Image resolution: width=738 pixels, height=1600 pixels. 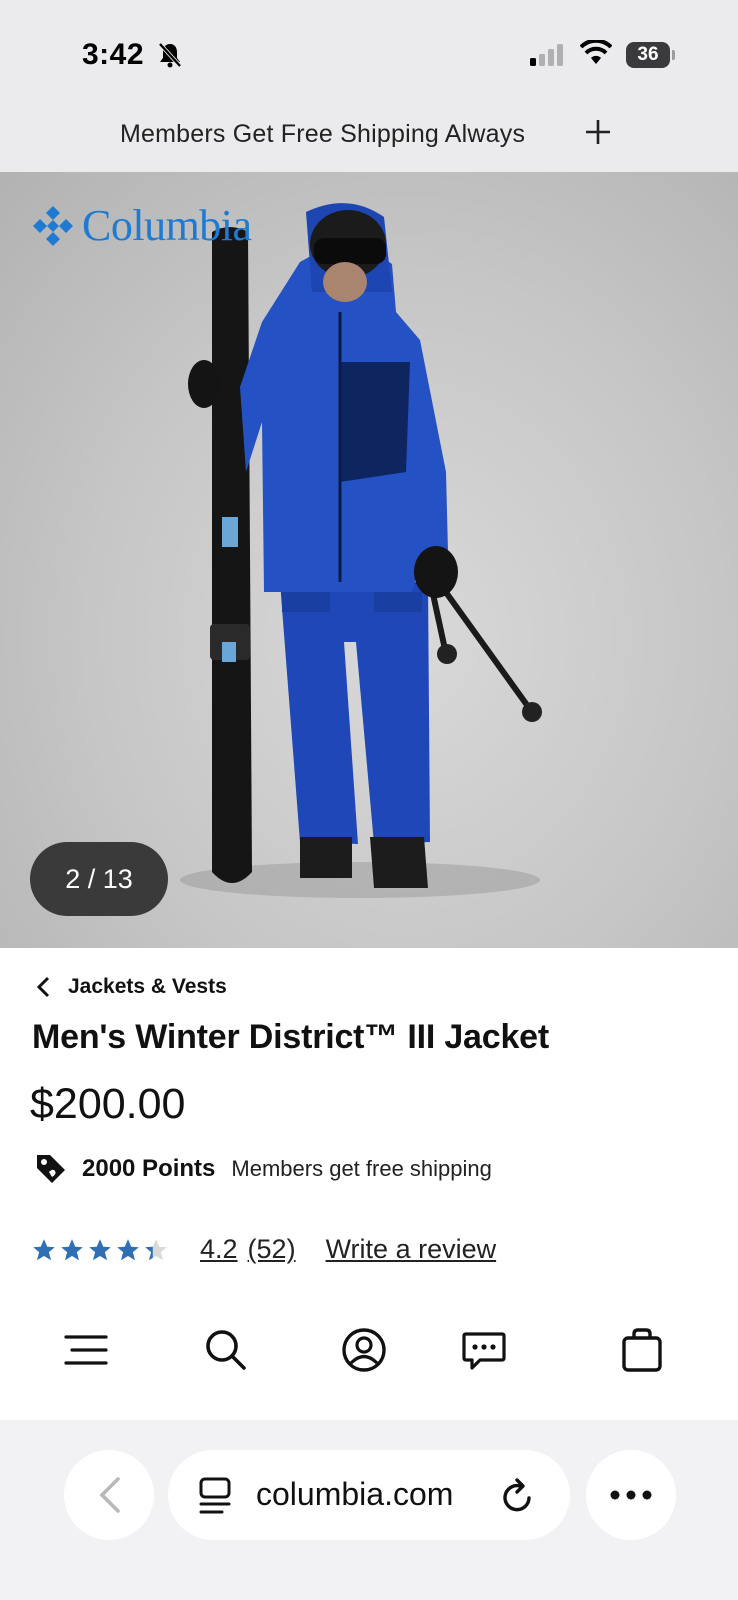 What do you see at coordinates (411, 1249) in the screenshot?
I see `write-review-link: Write a review` at bounding box center [411, 1249].